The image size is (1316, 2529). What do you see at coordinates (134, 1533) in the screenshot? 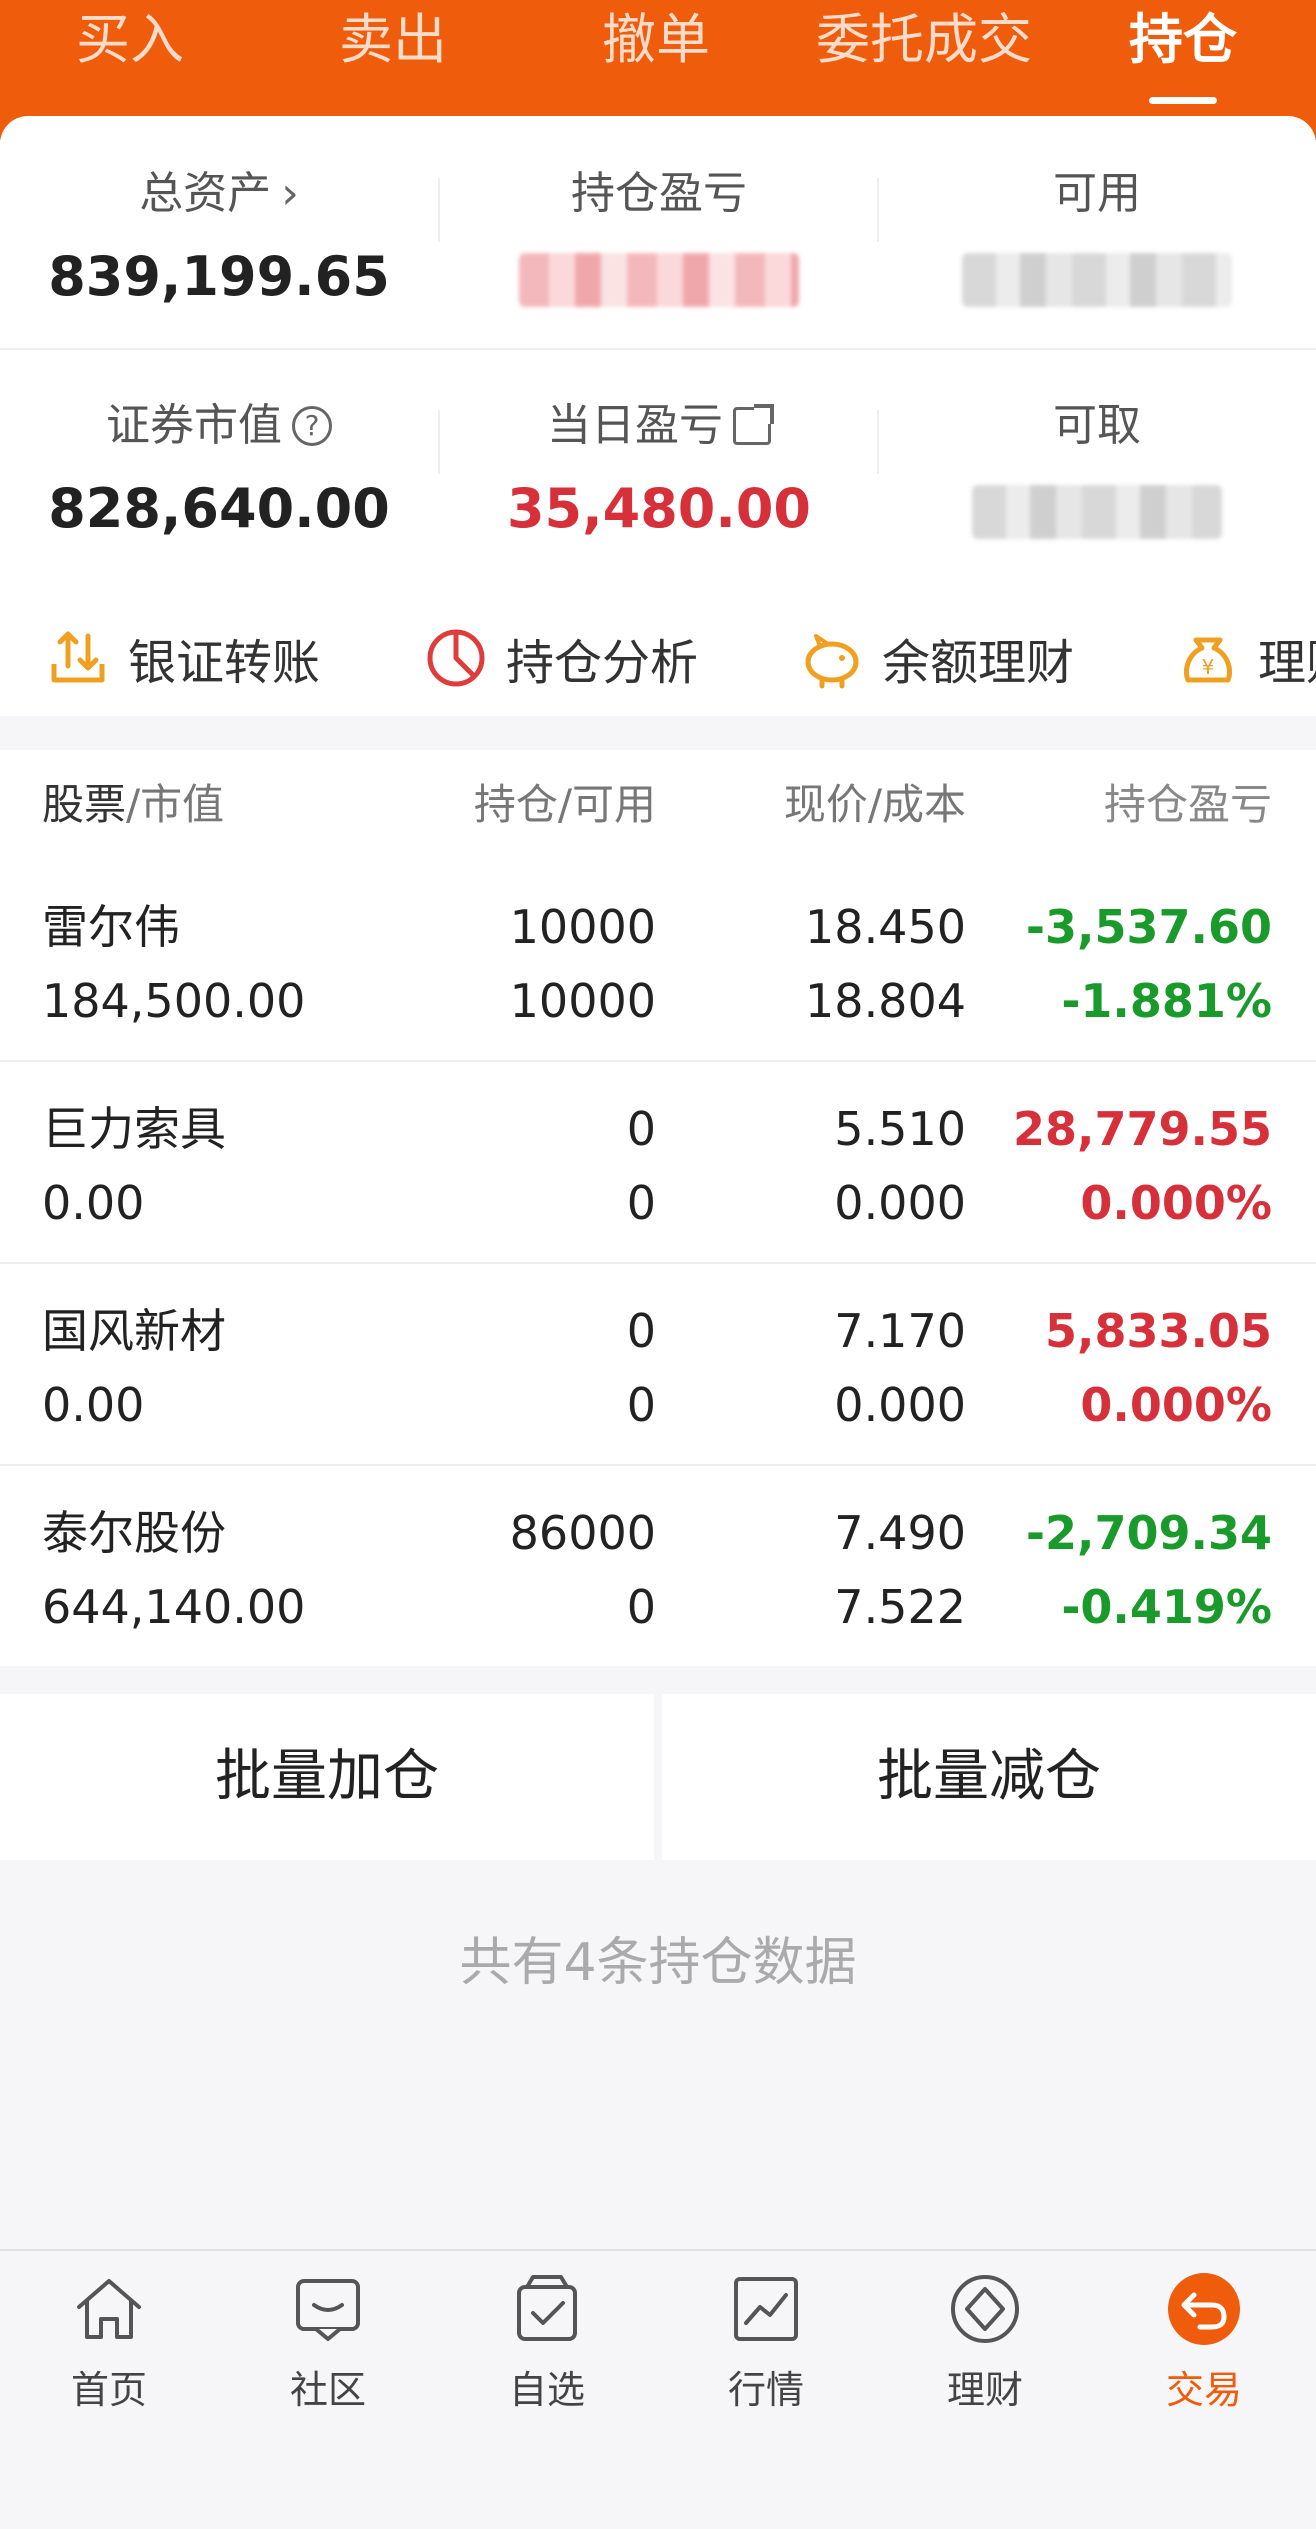
I see `stock-name: 泰尔股份` at bounding box center [134, 1533].